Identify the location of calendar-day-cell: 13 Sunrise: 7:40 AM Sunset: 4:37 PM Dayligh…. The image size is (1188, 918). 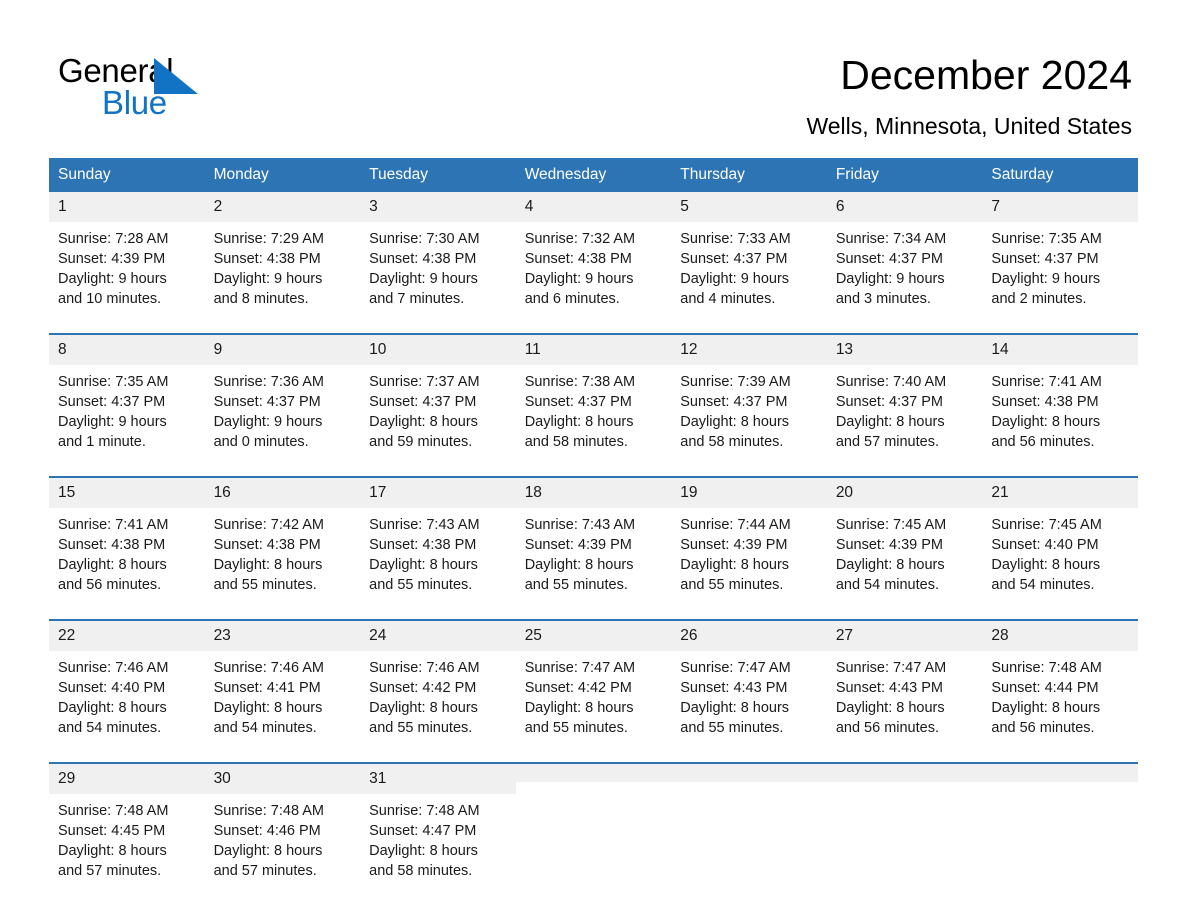
(904, 394).